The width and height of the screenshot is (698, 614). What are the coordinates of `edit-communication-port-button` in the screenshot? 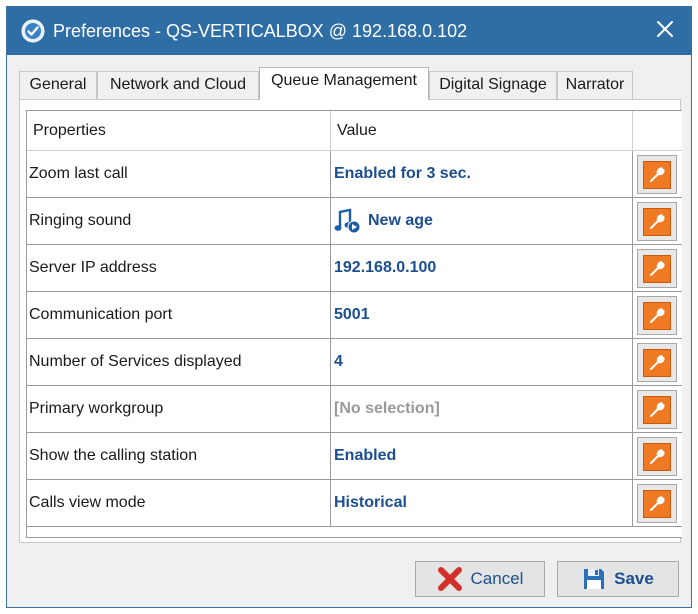 It's located at (657, 315).